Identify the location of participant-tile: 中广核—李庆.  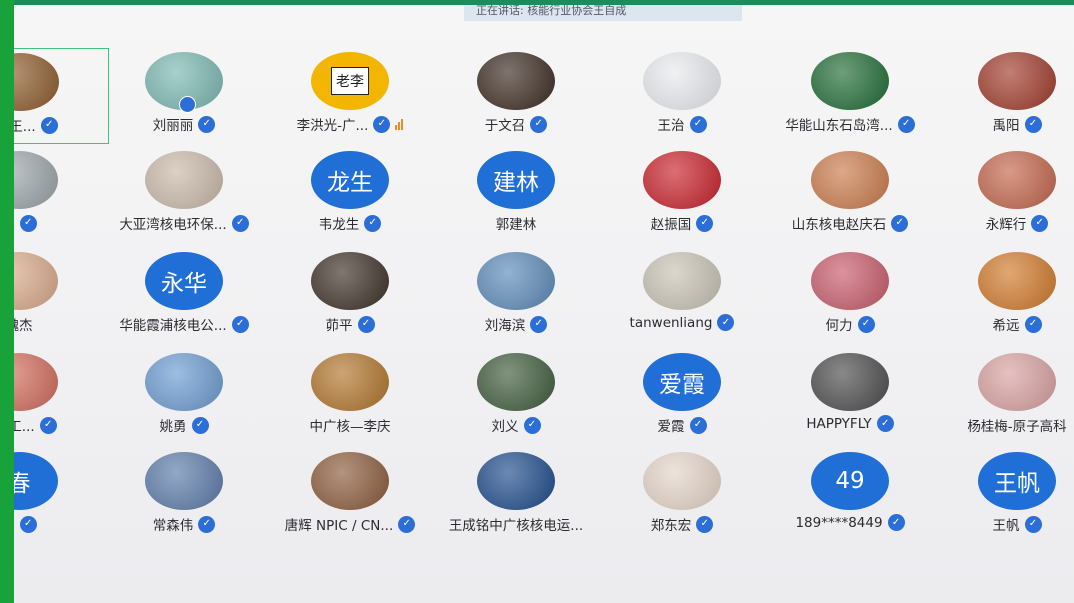
(350, 397).